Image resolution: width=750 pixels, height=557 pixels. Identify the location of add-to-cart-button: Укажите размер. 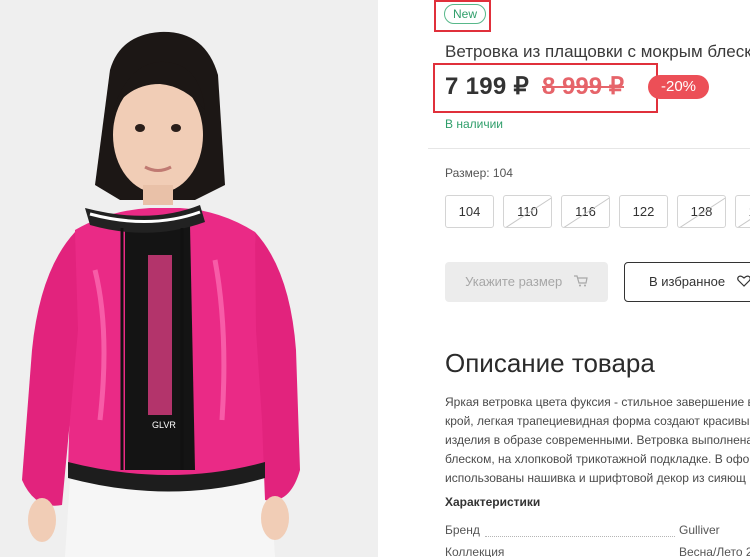
(526, 282).